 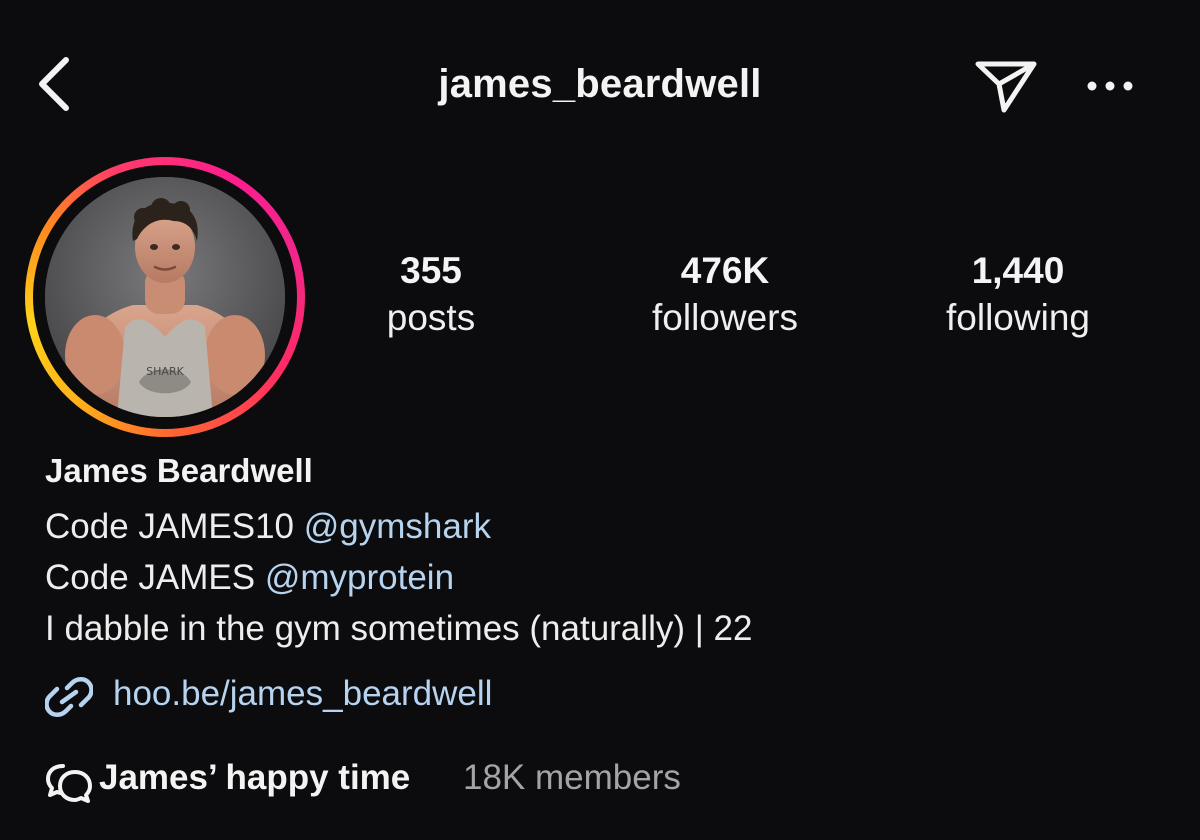 I want to click on more-horizontal-icon, so click(x=1110, y=86).